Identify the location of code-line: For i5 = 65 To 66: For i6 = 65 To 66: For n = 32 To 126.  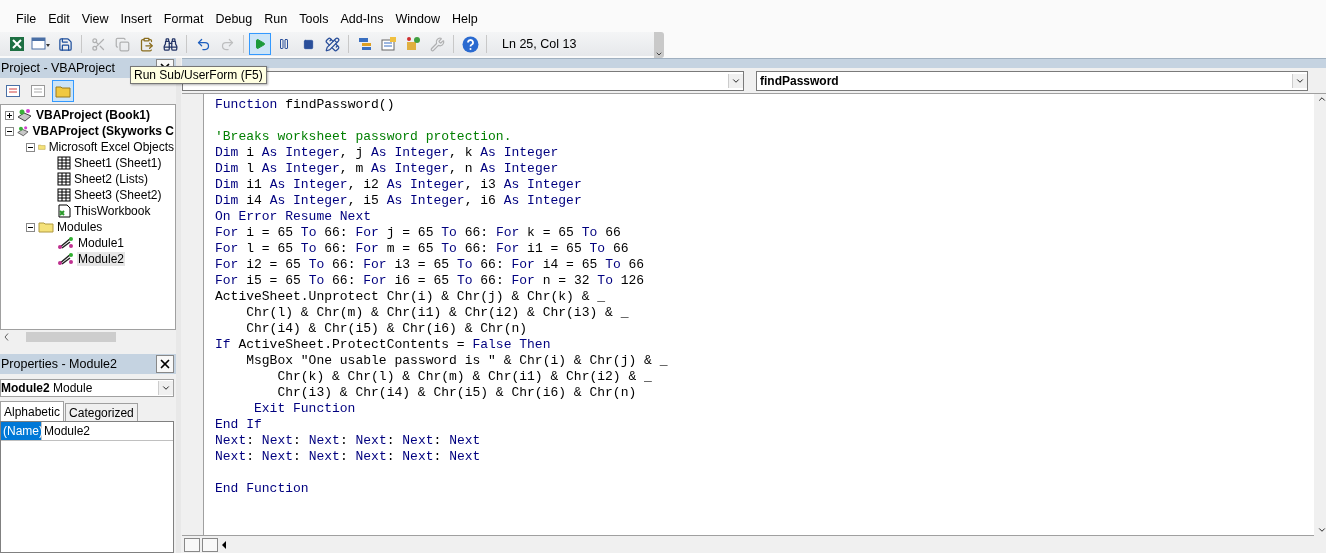
(430, 281).